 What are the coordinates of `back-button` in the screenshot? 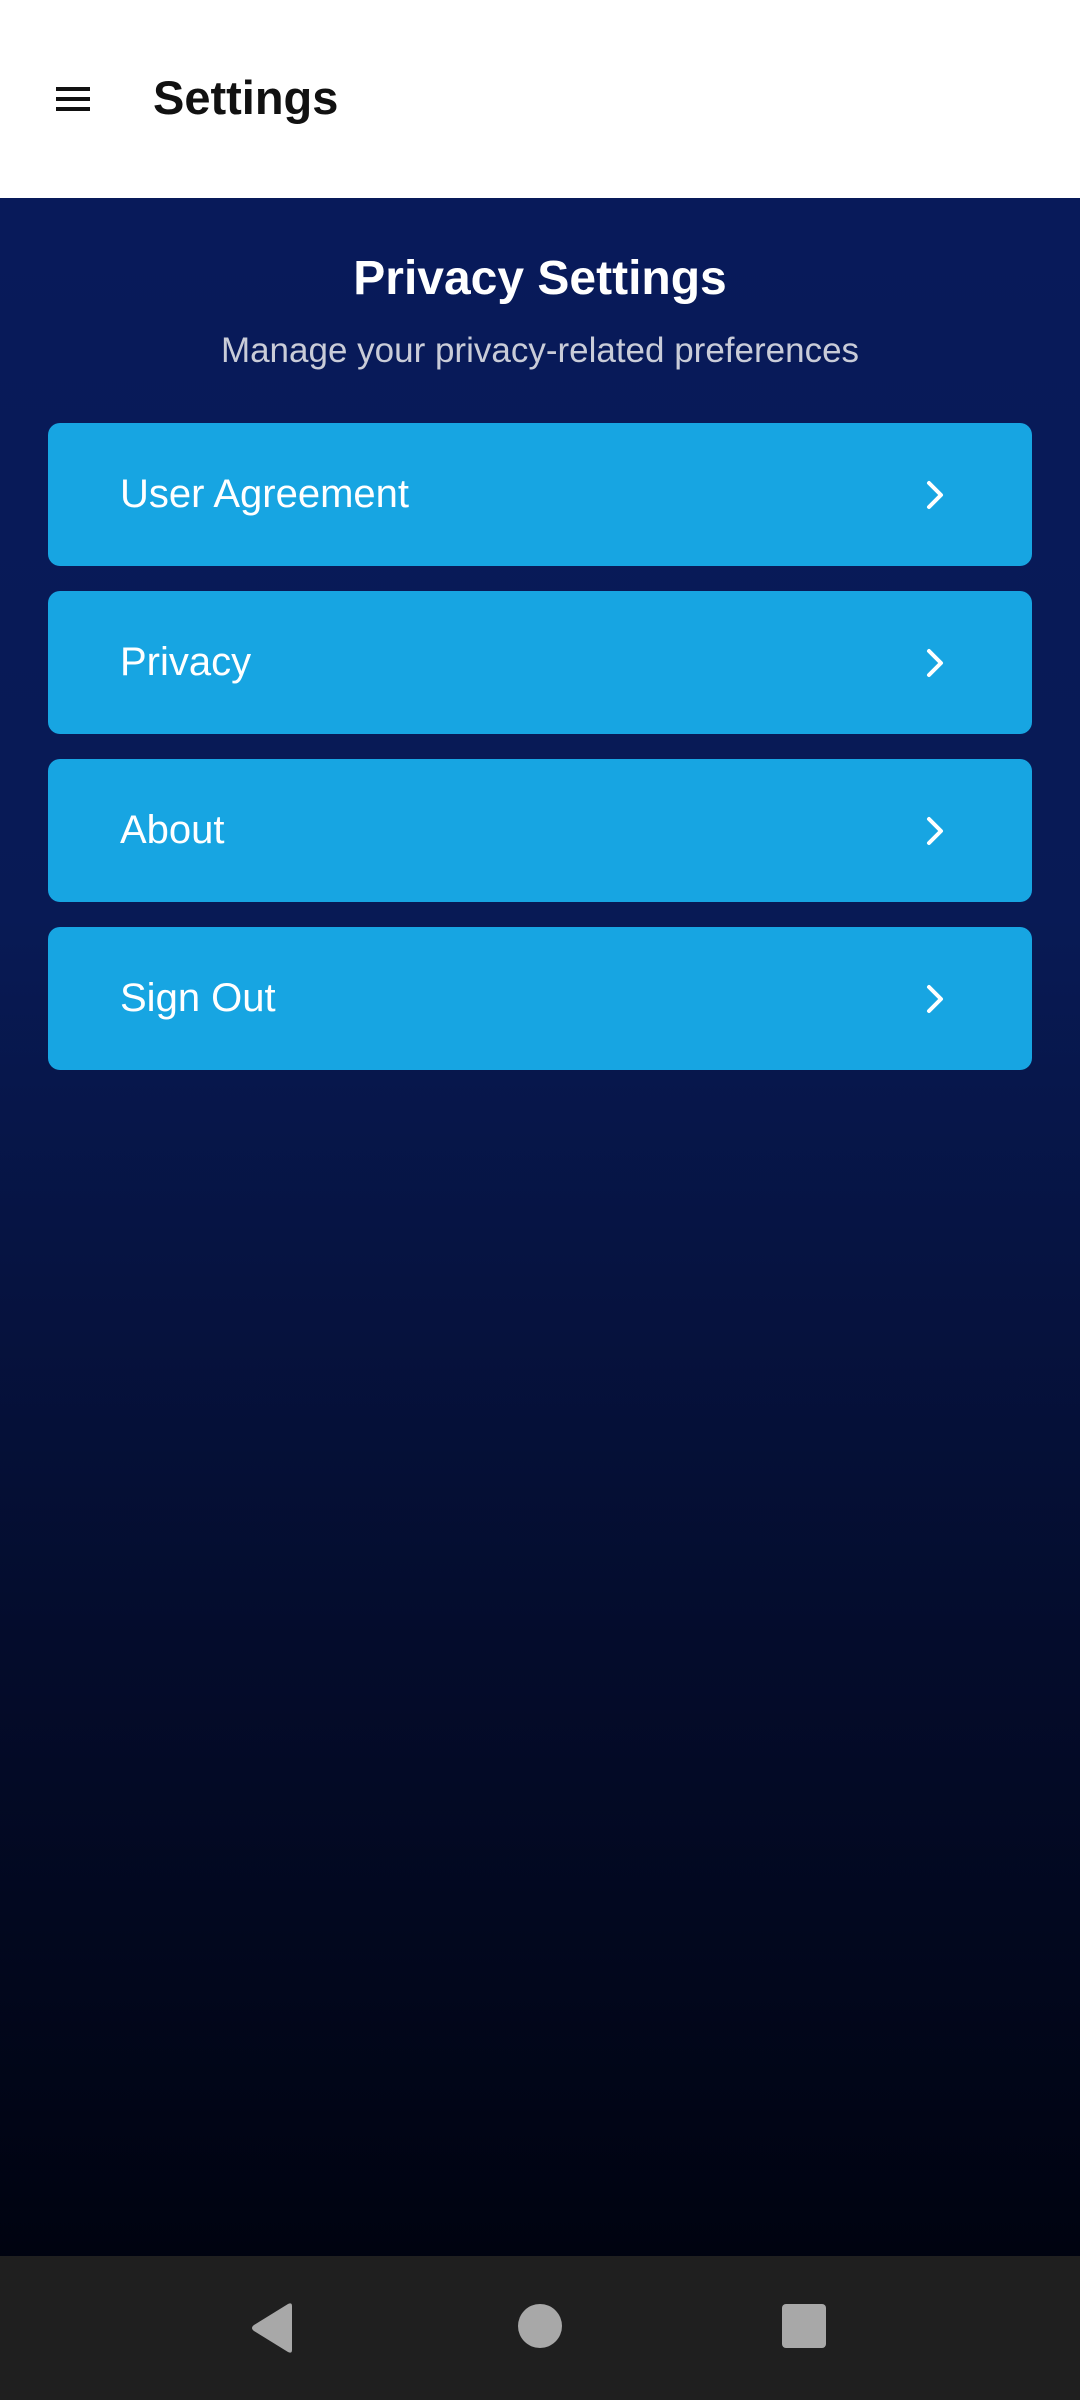 It's located at (272, 2328).